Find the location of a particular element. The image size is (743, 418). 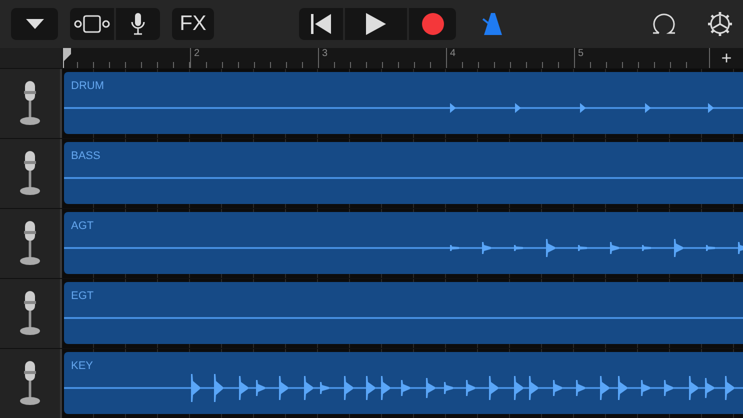

caret-icon is located at coordinates (35, 24).